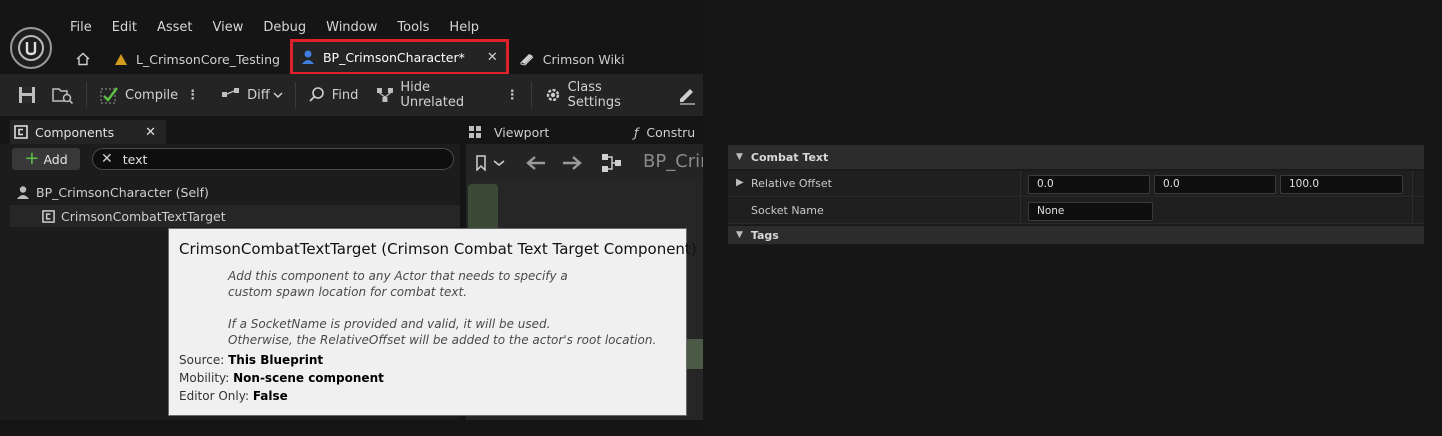 This screenshot has width=1442, height=436. I want to click on add-component-button: + Add, so click(46, 159).